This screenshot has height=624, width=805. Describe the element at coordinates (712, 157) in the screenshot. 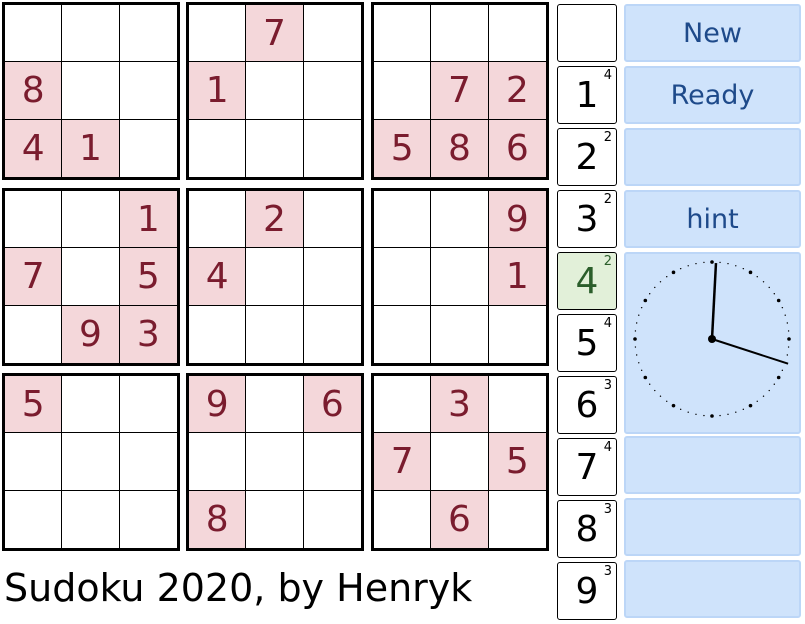

I see `blank-button` at that location.